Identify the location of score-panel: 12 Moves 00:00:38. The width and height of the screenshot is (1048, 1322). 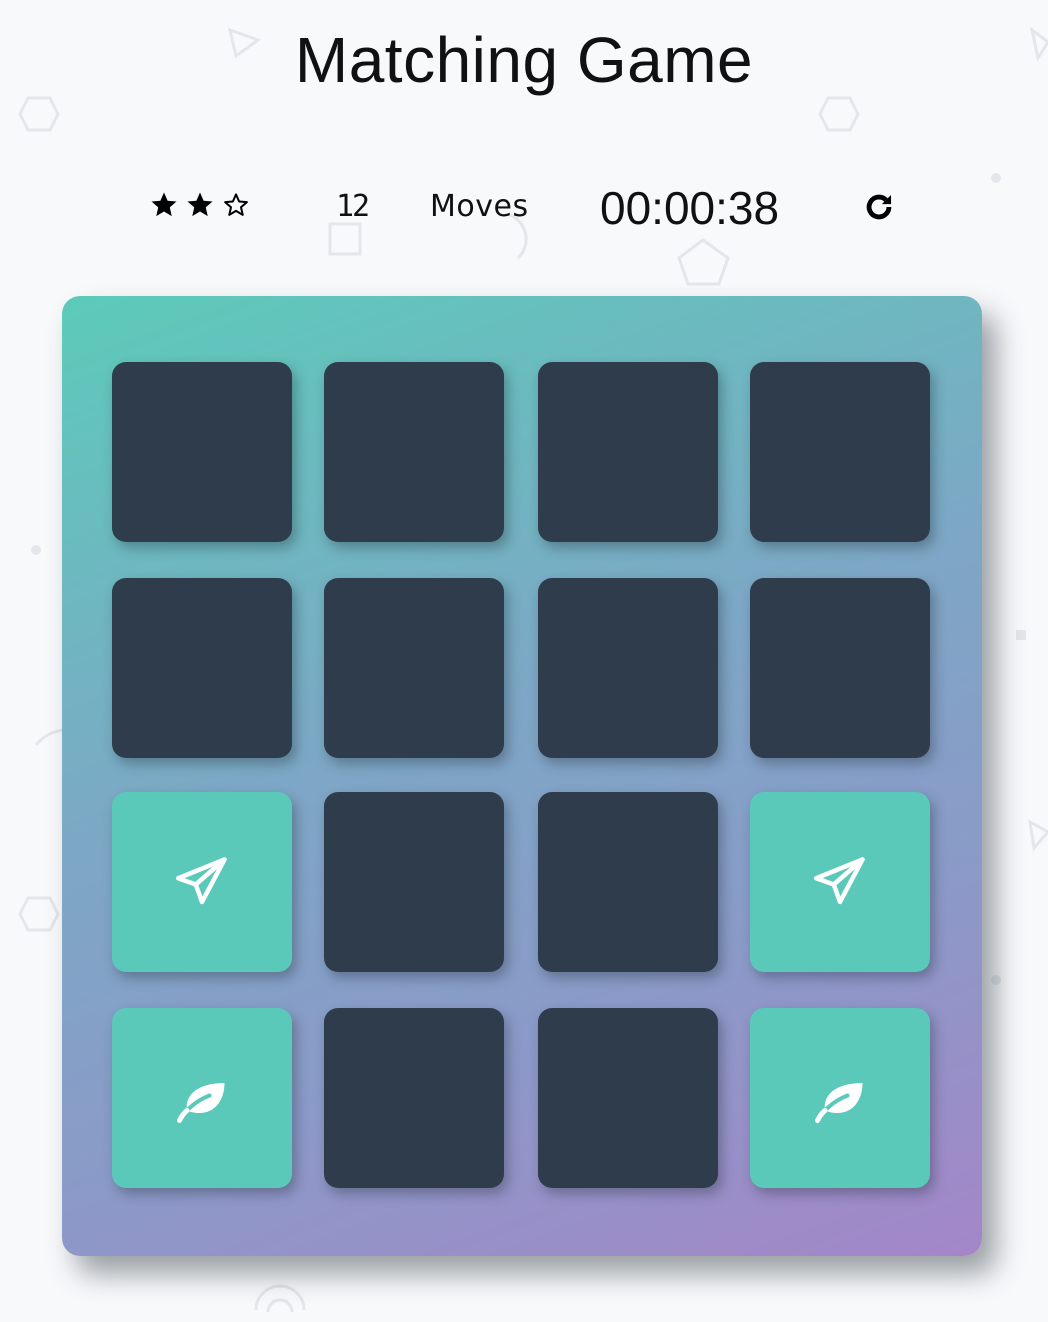
(524, 208).